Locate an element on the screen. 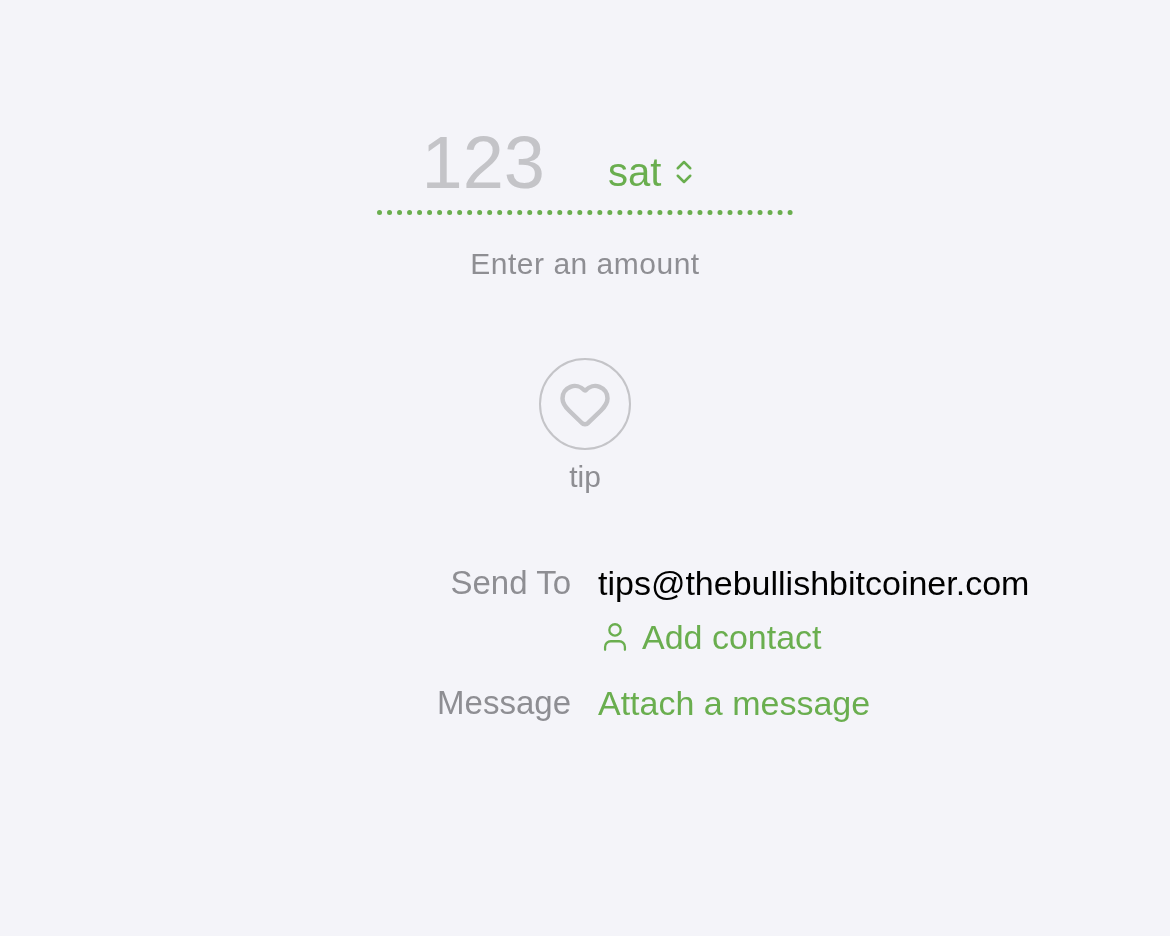 This screenshot has height=936, width=1170. unit-selector: sat is located at coordinates (654, 172).